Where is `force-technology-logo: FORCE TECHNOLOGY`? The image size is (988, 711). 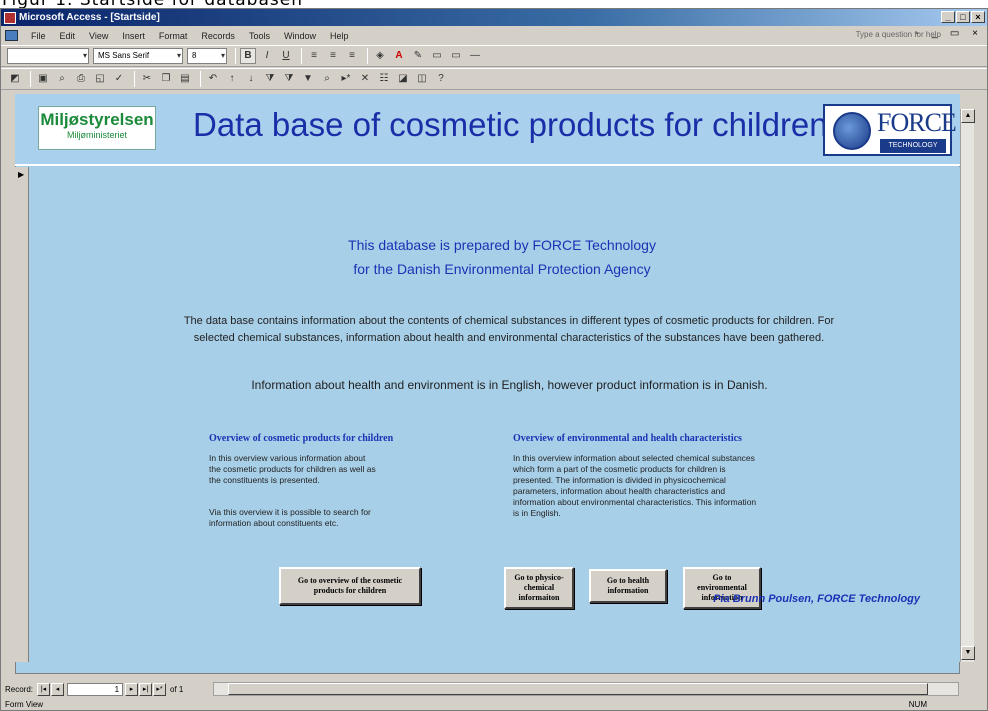 force-technology-logo: FORCE TECHNOLOGY is located at coordinates (890, 130).